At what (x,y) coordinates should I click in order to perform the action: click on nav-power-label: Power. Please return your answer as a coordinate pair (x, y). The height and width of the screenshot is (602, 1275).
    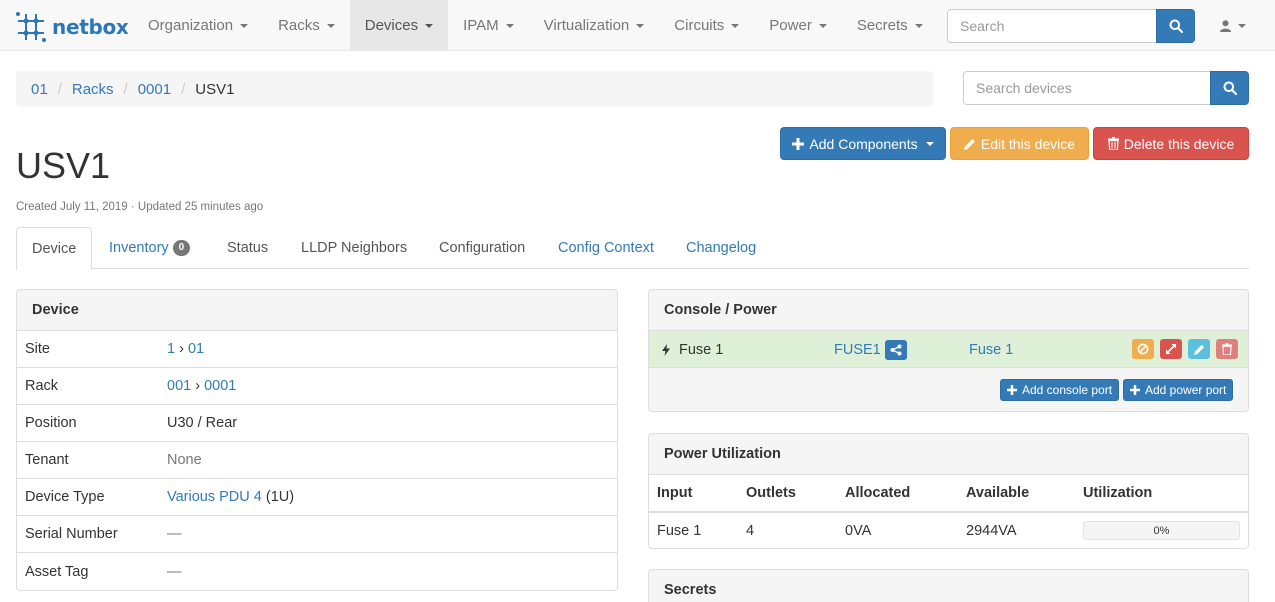
    Looking at the image, I should click on (790, 25).